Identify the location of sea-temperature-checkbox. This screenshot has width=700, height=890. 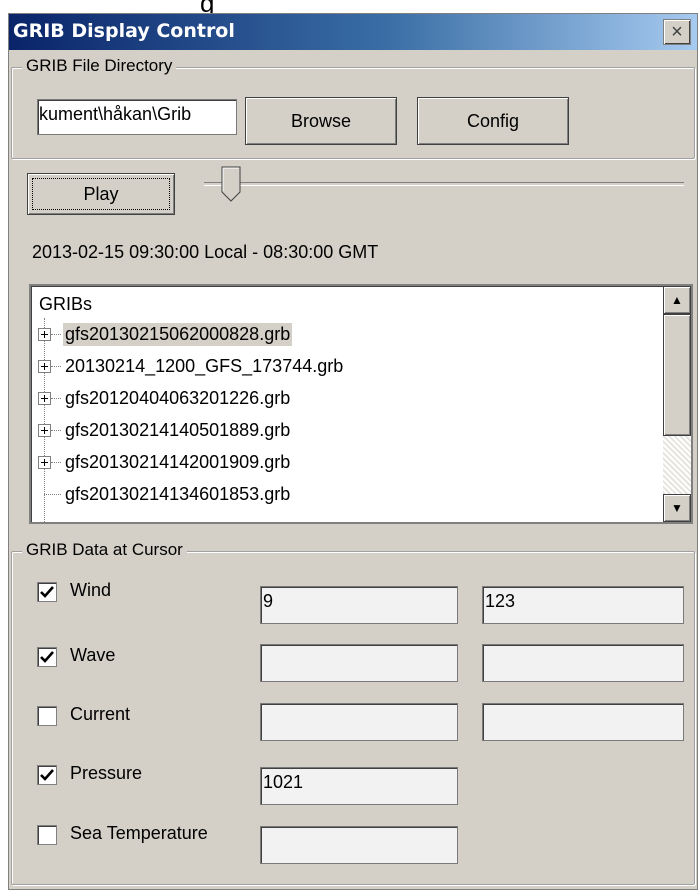
(47, 835).